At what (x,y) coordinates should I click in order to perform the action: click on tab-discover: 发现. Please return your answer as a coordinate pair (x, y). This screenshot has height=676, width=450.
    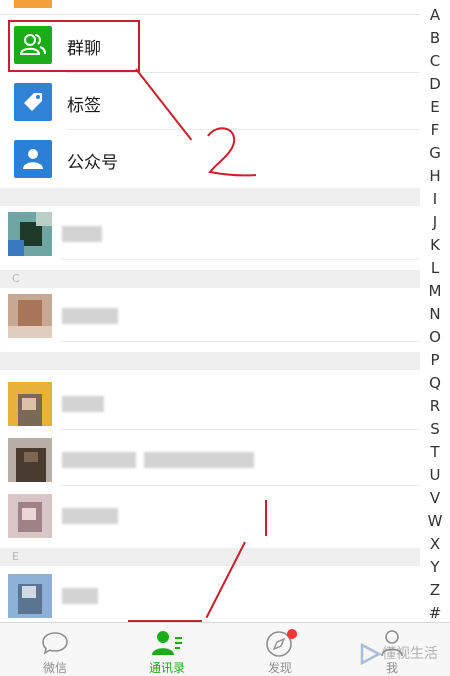
    Looking at the image, I should click on (280, 649).